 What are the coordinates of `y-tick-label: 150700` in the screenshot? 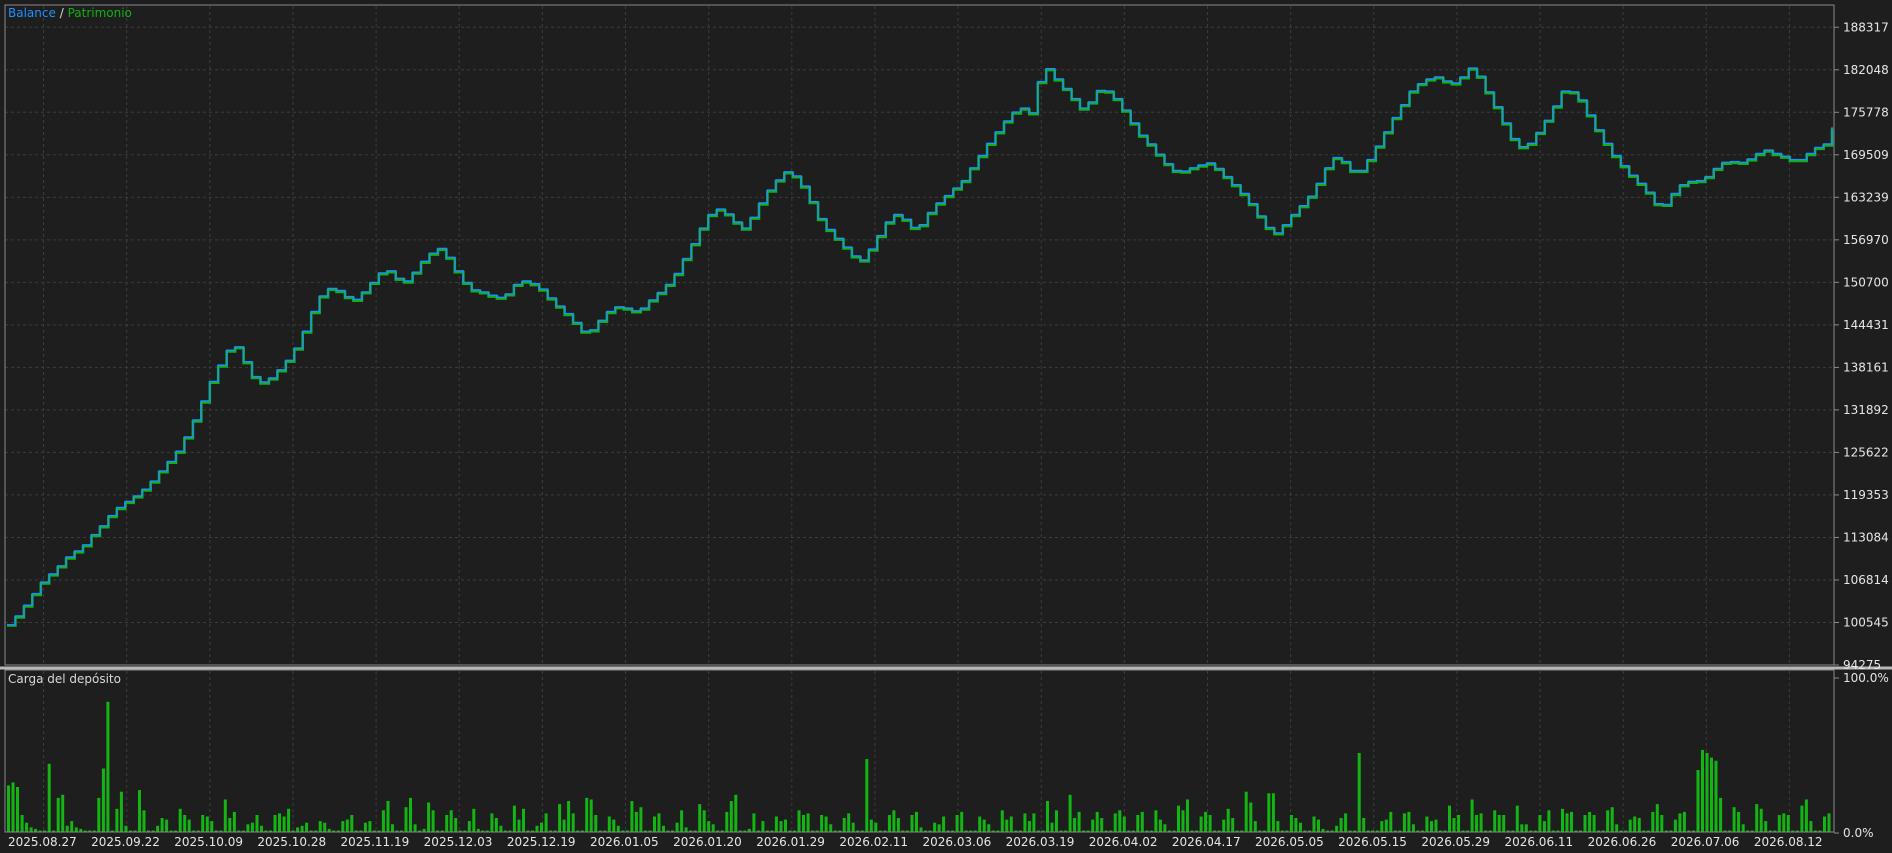 It's located at (1866, 282).